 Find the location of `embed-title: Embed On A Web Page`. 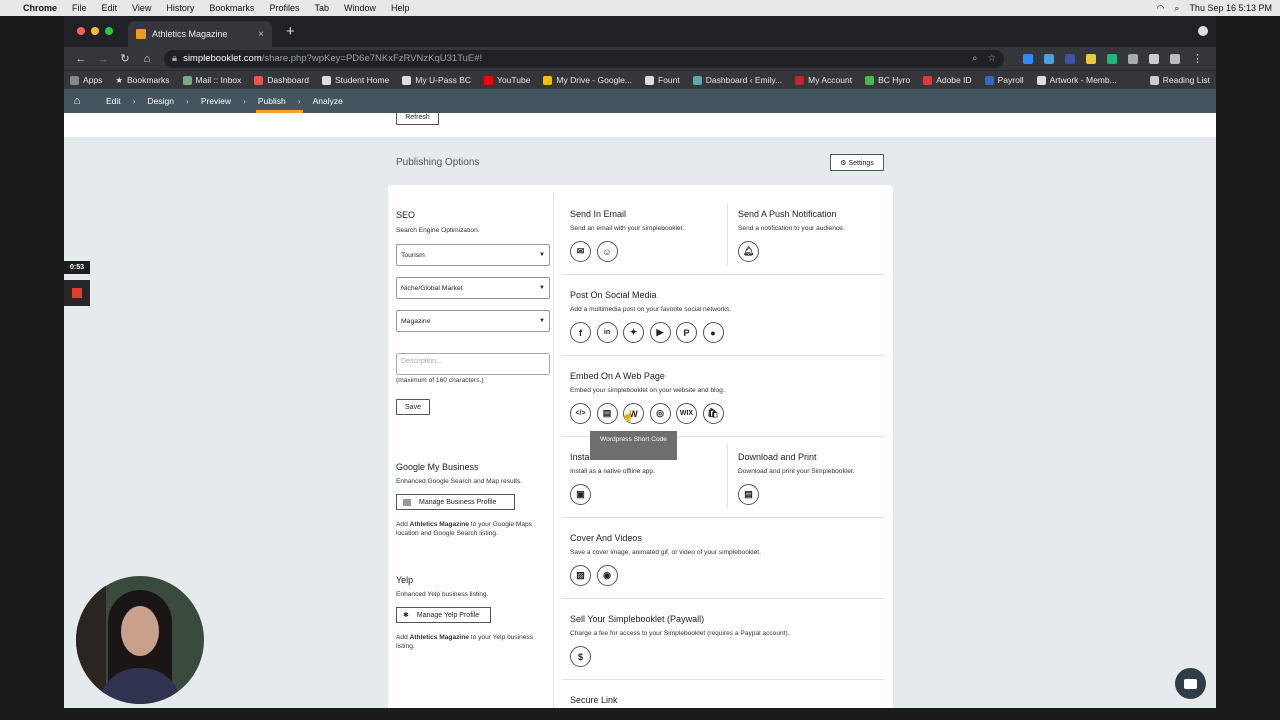

embed-title: Embed On A Web Page is located at coordinates (617, 376).